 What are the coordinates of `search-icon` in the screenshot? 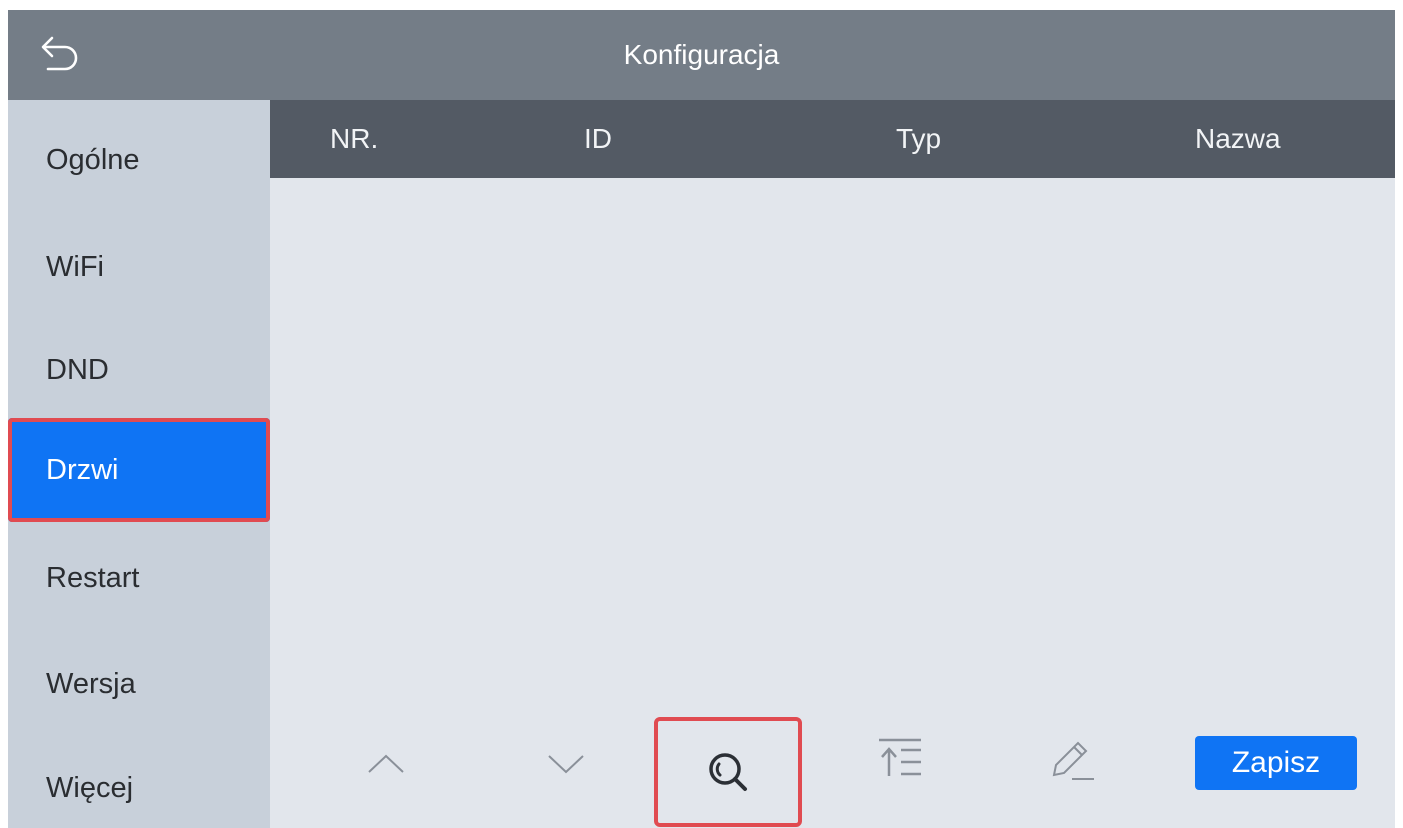 It's located at (728, 772).